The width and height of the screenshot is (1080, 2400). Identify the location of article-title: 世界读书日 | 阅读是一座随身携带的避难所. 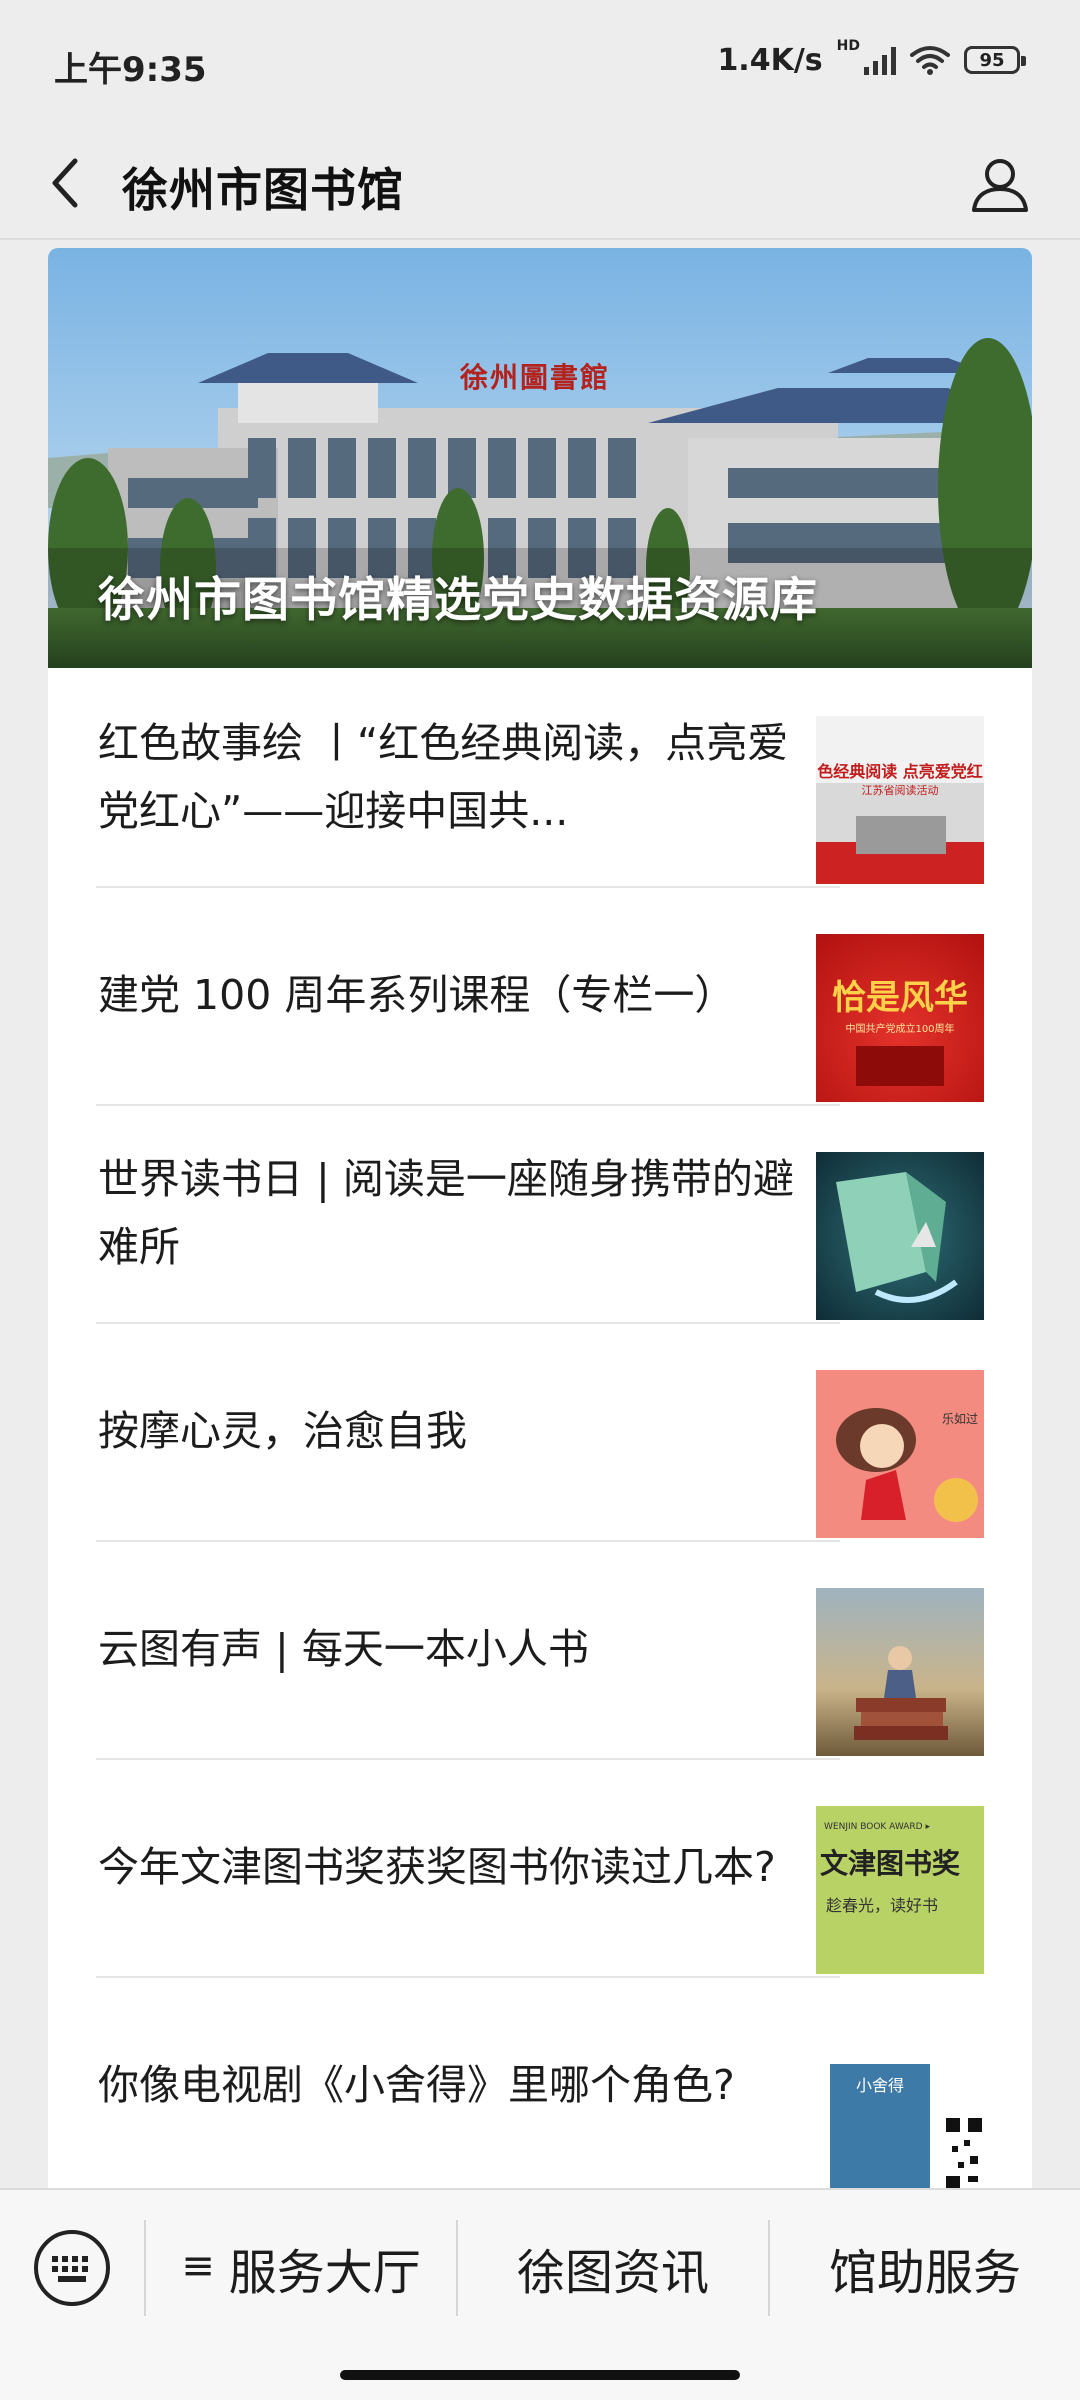
(446, 1213).